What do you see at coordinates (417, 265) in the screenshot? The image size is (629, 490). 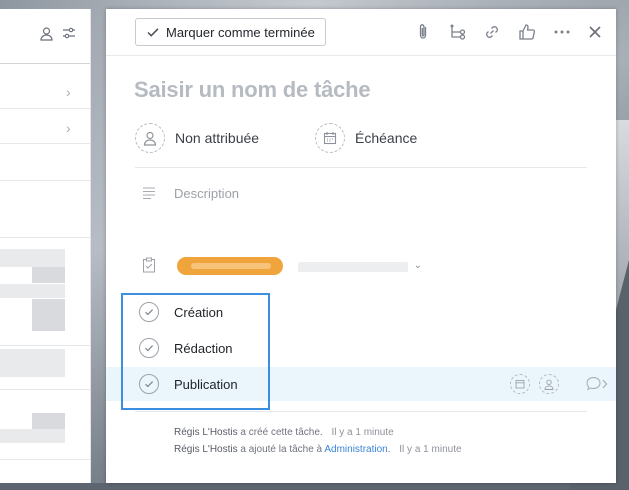 I see `chevron-down-icon: ⌄` at bounding box center [417, 265].